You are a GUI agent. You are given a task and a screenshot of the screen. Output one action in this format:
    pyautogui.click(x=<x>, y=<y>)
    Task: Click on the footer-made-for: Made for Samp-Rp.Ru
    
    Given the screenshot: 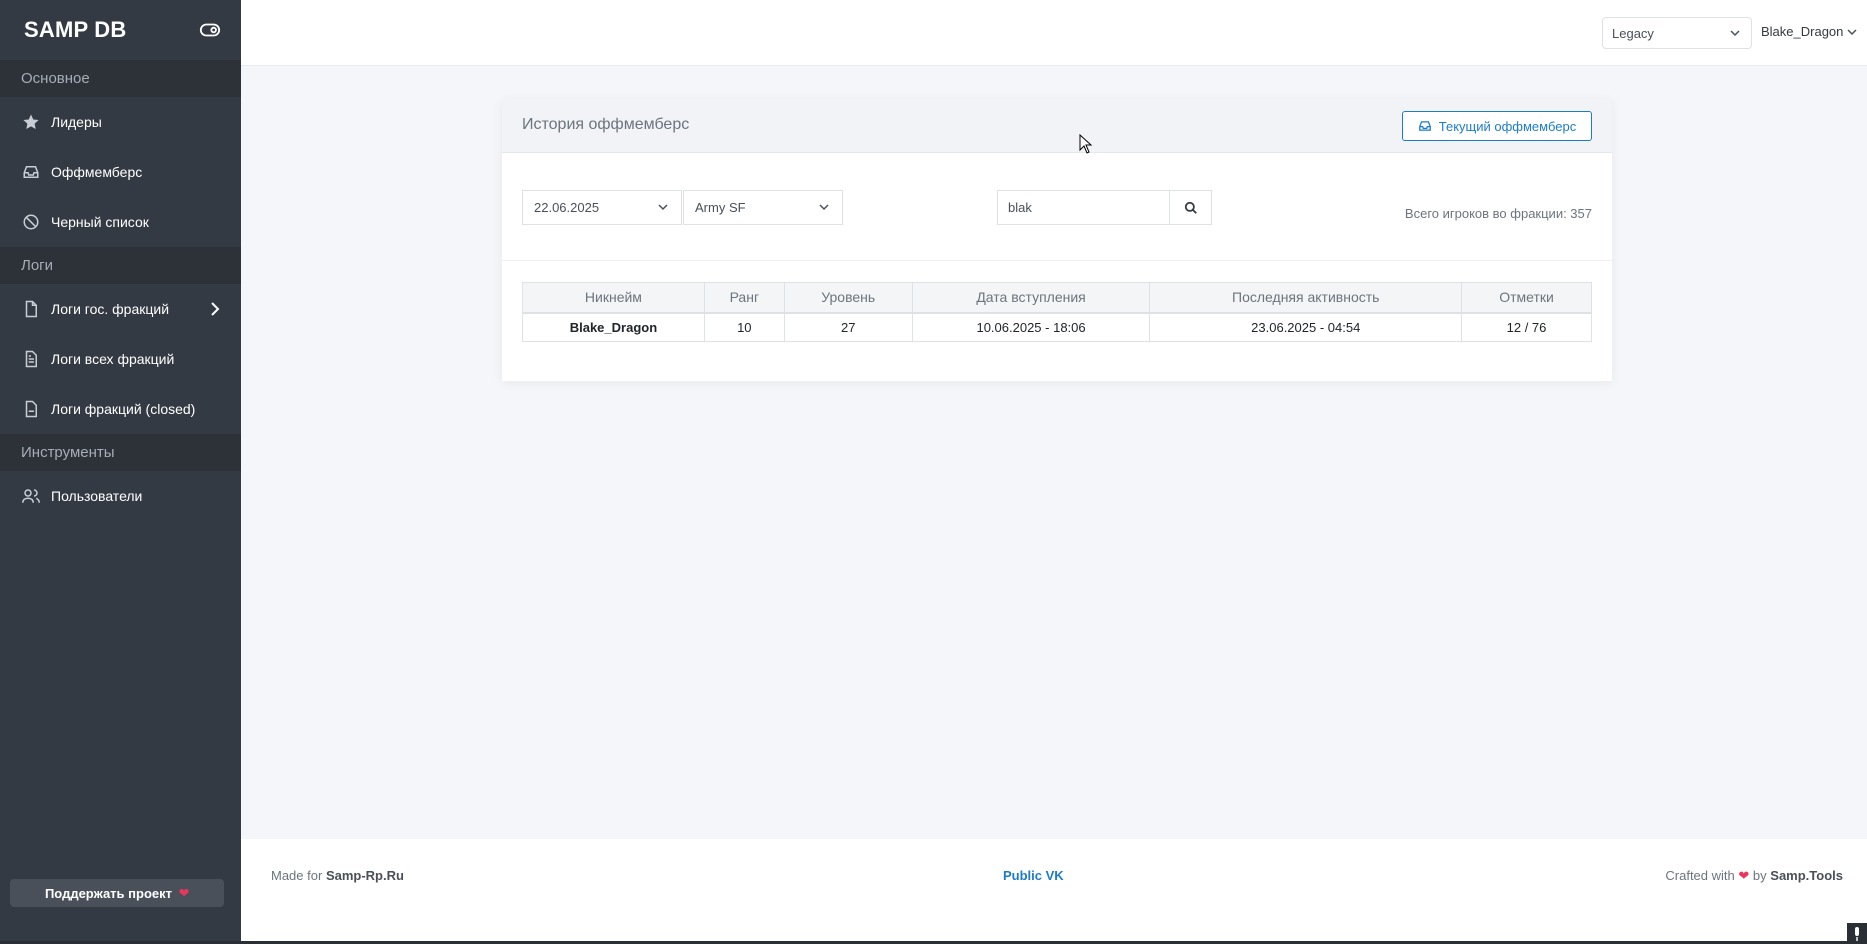 What is the action you would take?
    pyautogui.click(x=337, y=875)
    